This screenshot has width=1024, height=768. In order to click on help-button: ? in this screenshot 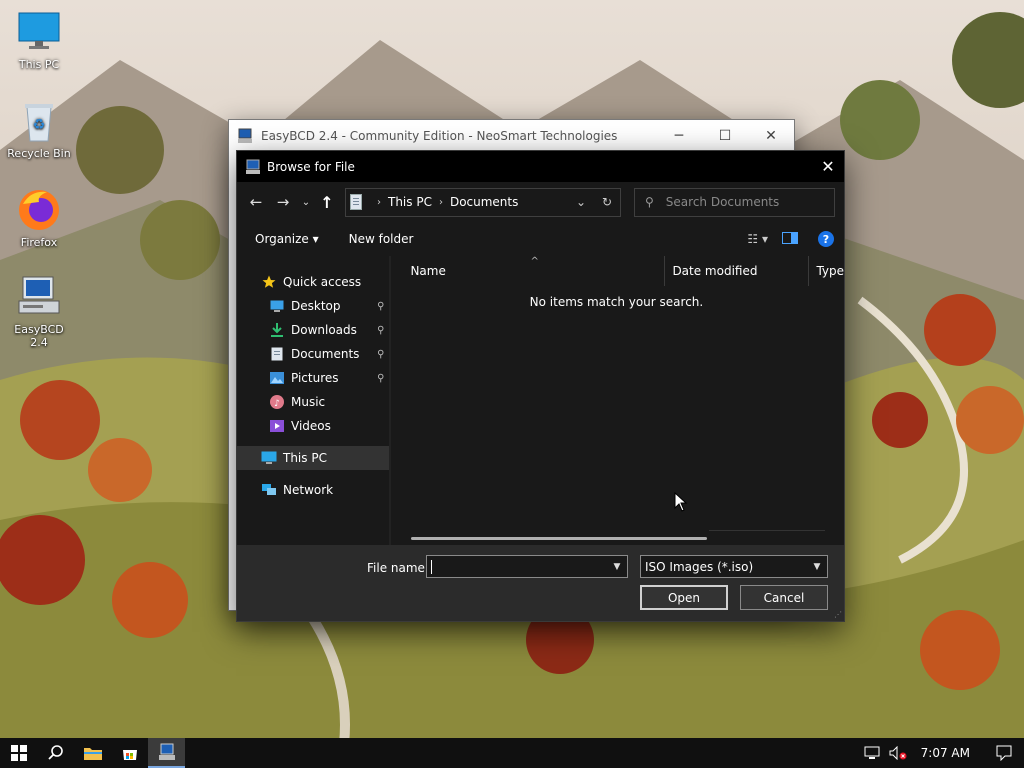, I will do `click(826, 239)`.